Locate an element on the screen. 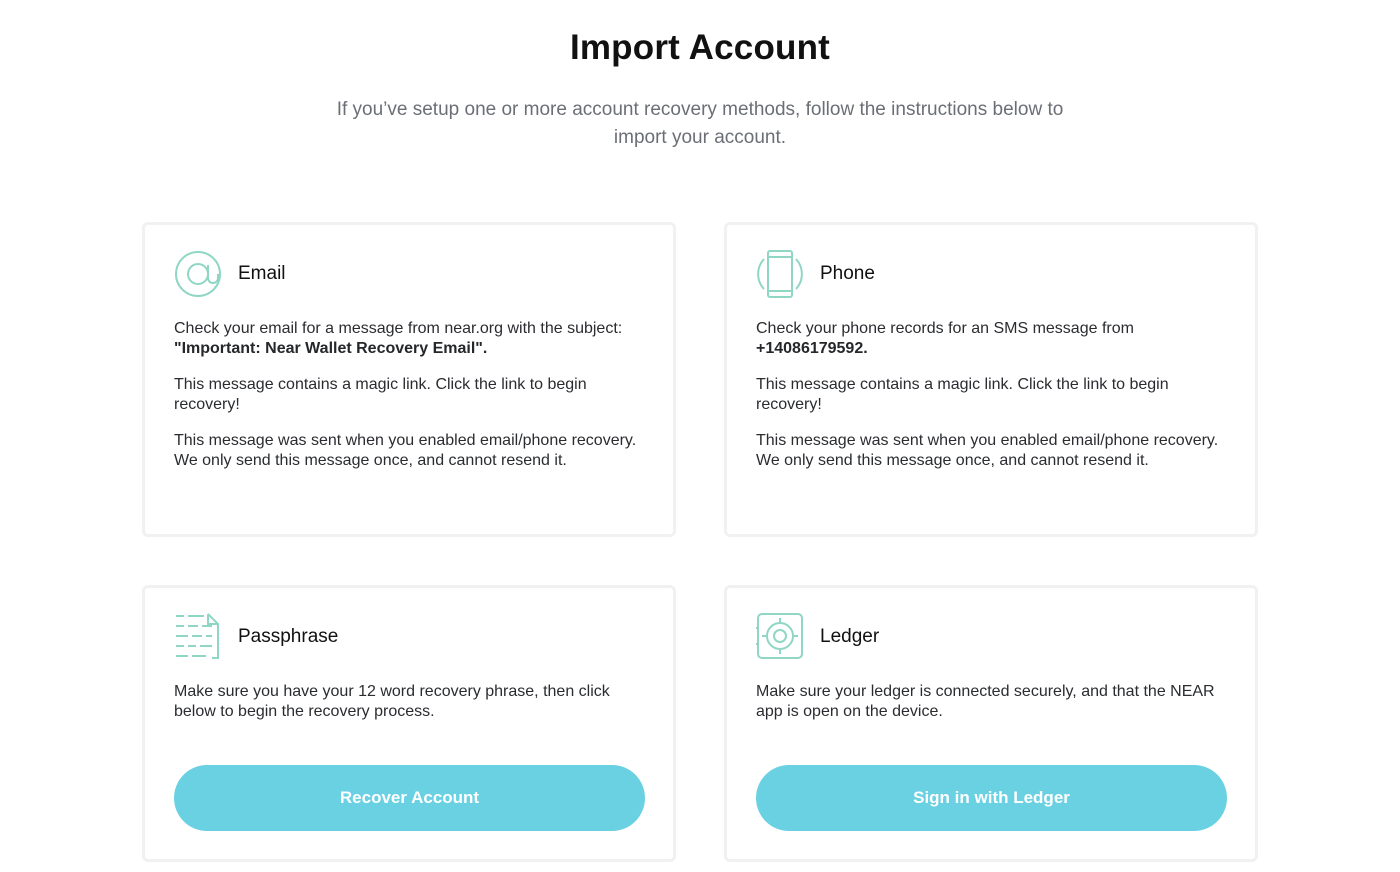 The image size is (1400, 872). ledger-card-title: Ledger is located at coordinates (850, 636).